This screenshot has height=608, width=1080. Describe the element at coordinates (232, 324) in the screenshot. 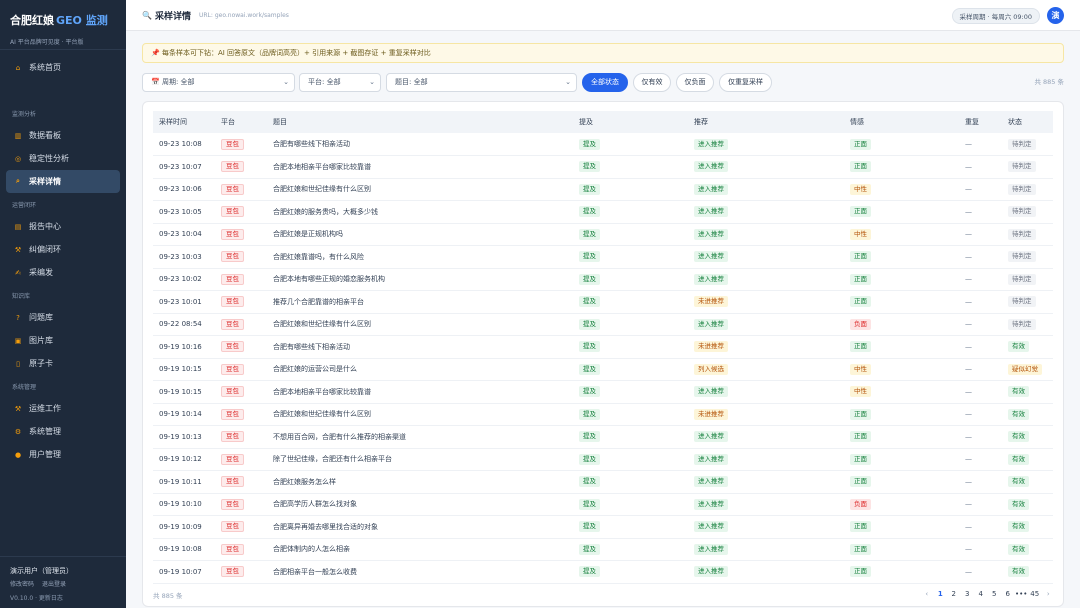

I see `platform-tag: 豆包` at that location.